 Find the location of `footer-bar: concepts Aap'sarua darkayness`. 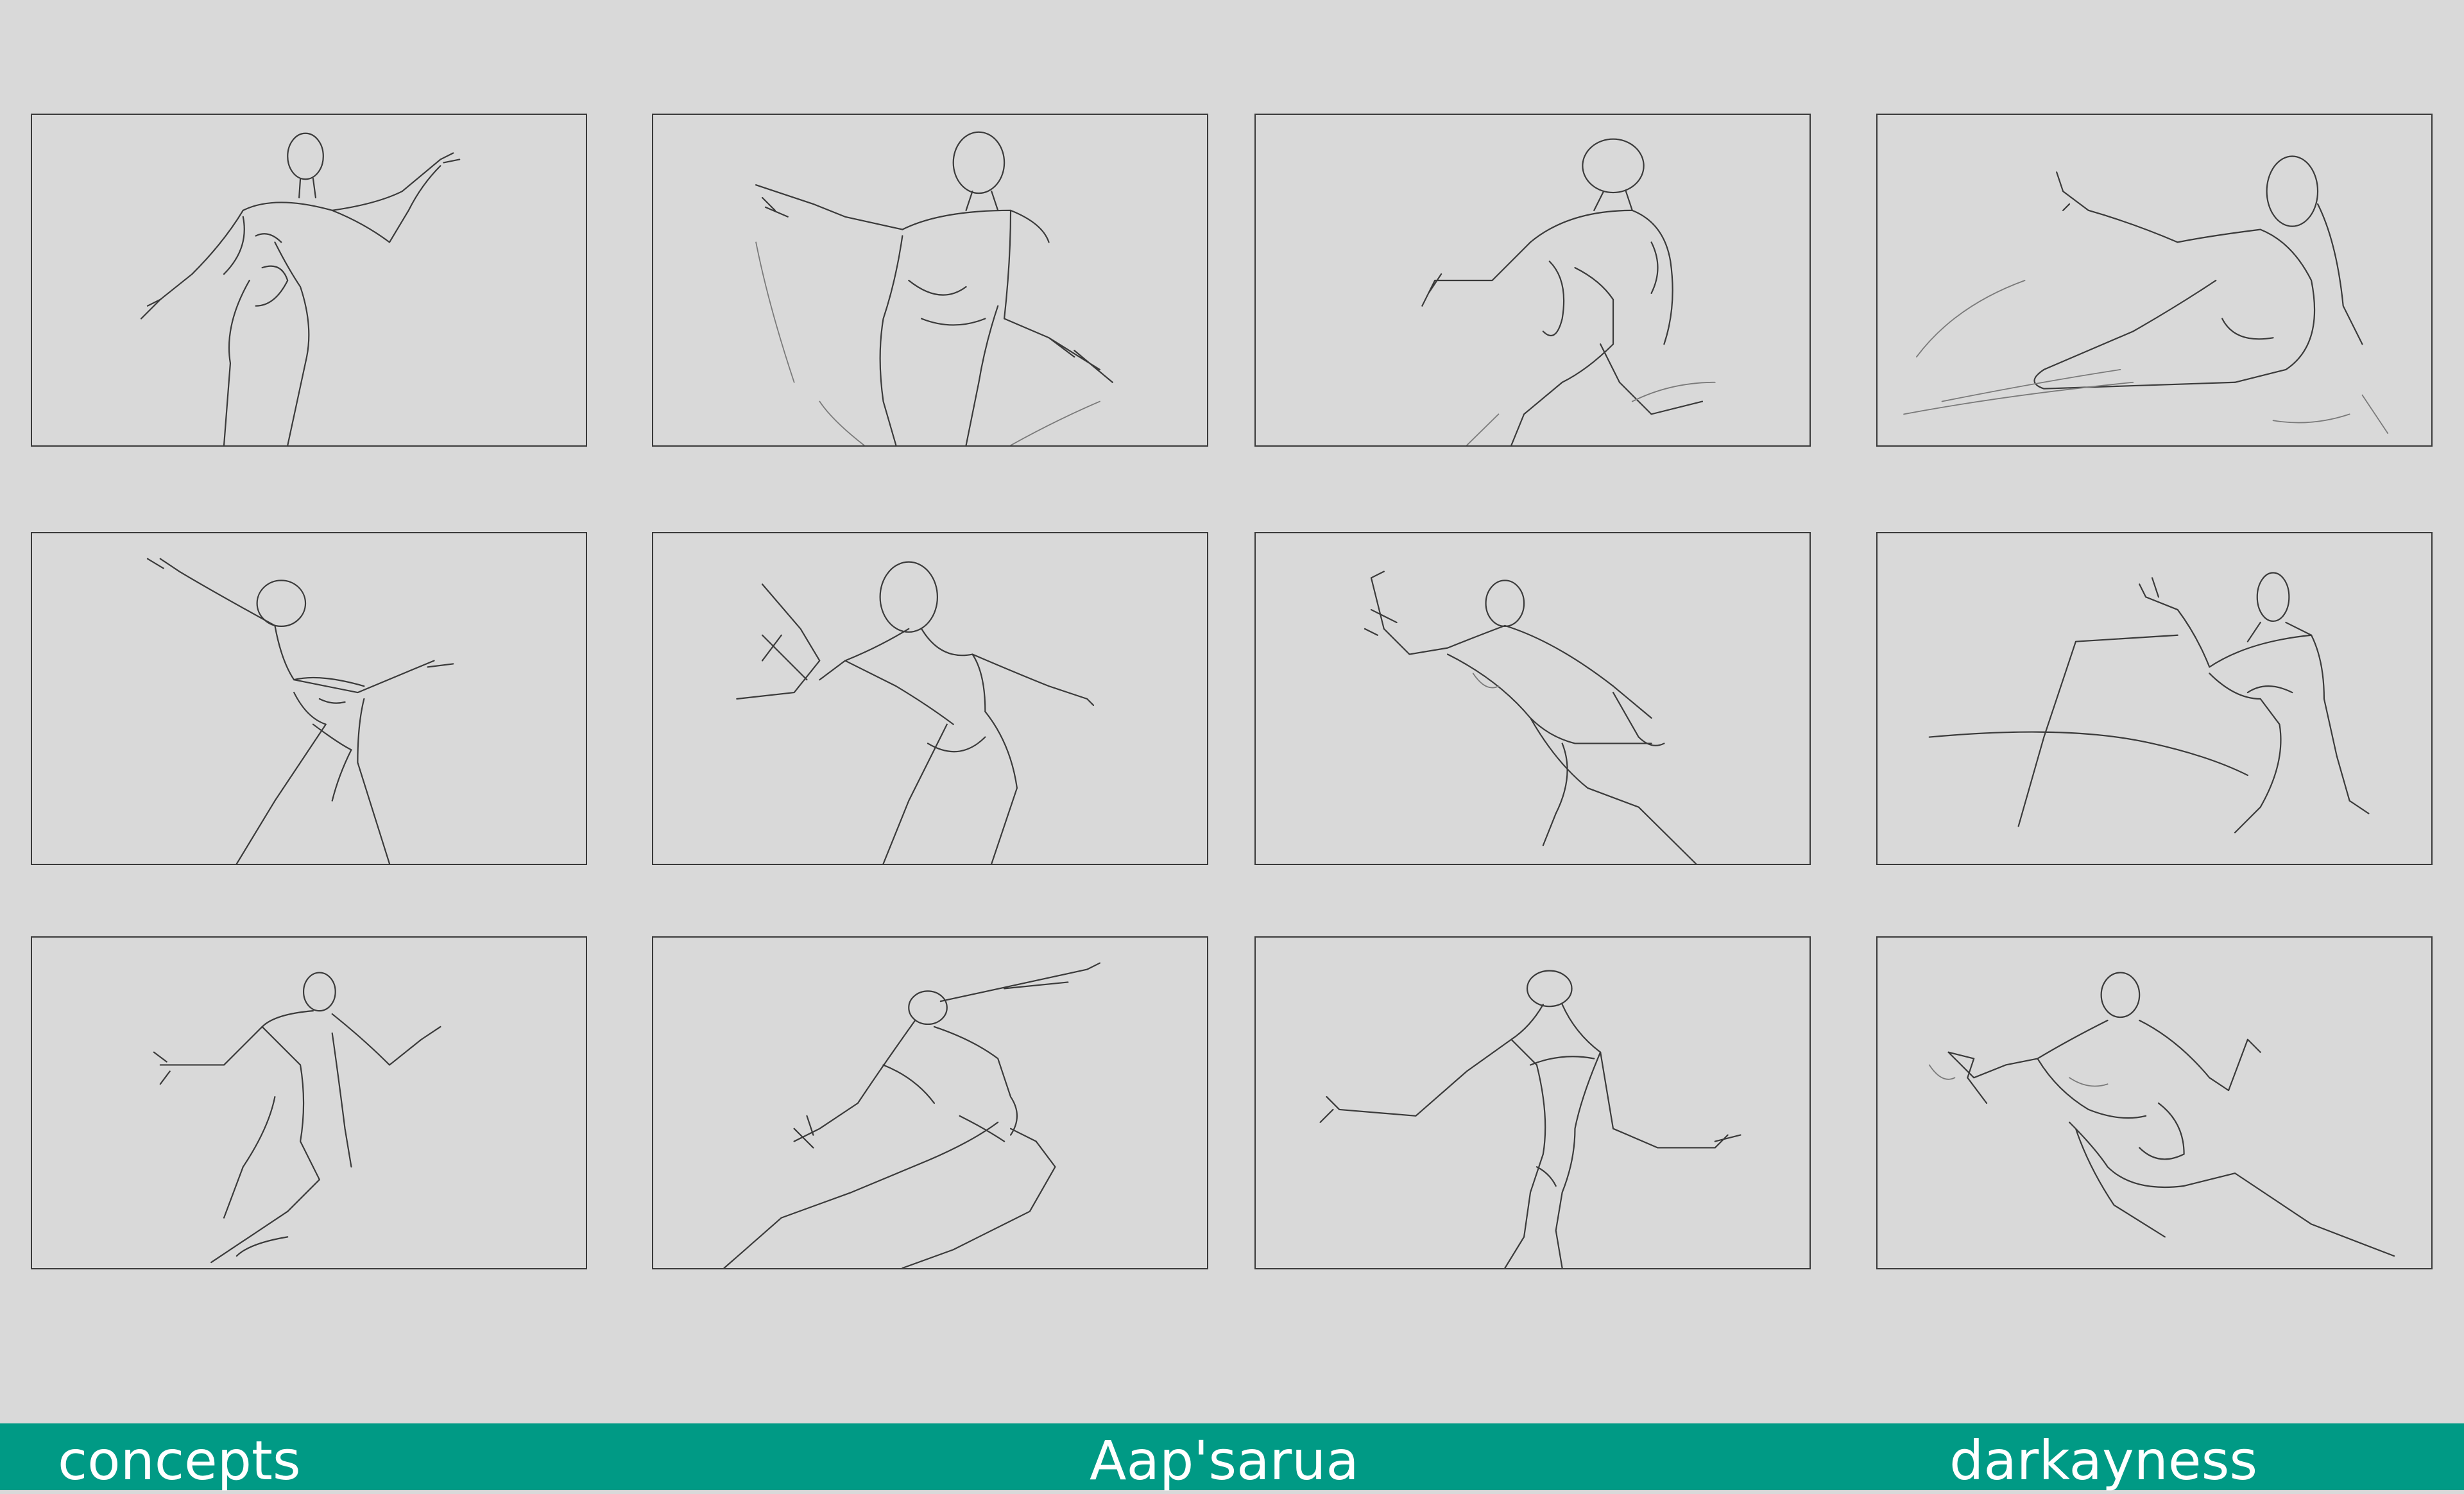

footer-bar: concepts Aap'sarua darkayness is located at coordinates (1232, 1458).